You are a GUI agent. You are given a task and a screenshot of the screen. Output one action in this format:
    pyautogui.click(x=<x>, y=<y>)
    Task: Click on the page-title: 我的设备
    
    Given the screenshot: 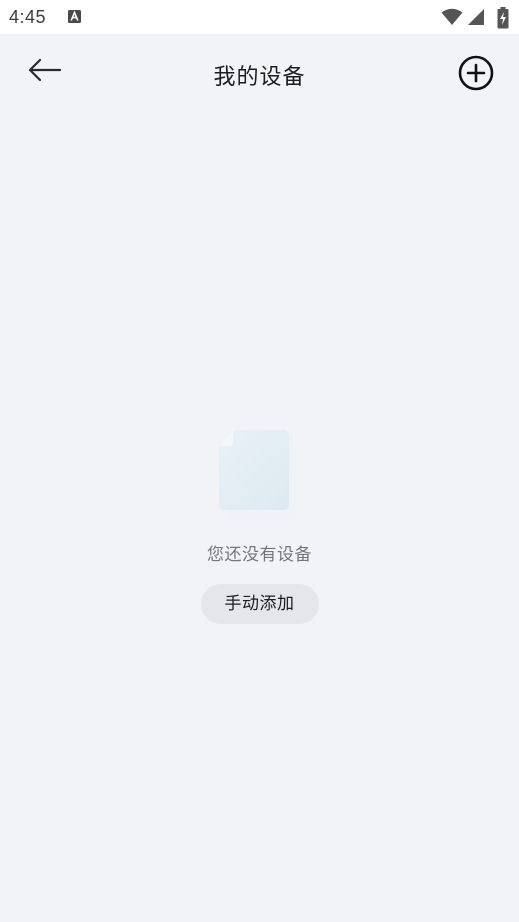 What is the action you would take?
    pyautogui.click(x=259, y=77)
    